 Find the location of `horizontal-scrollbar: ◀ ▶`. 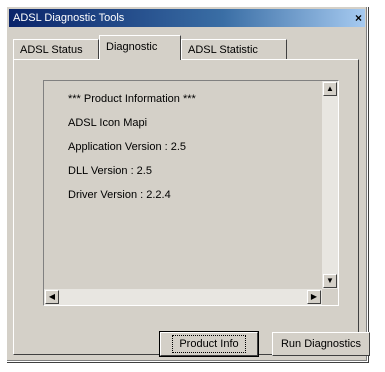

horizontal-scrollbar: ◀ ▶ is located at coordinates (183, 297).